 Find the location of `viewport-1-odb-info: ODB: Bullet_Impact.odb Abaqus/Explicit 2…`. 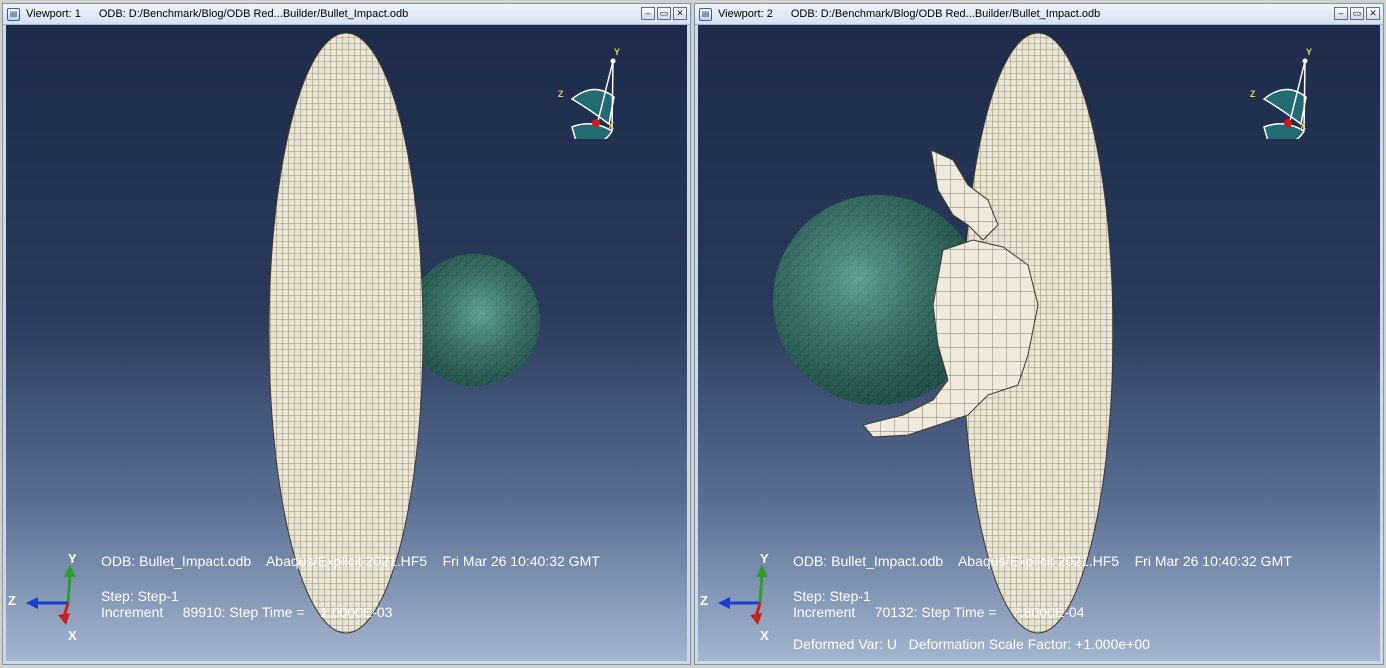

viewport-1-odb-info: ODB: Bullet_Impact.odb Abaqus/Explicit 2… is located at coordinates (350, 561).